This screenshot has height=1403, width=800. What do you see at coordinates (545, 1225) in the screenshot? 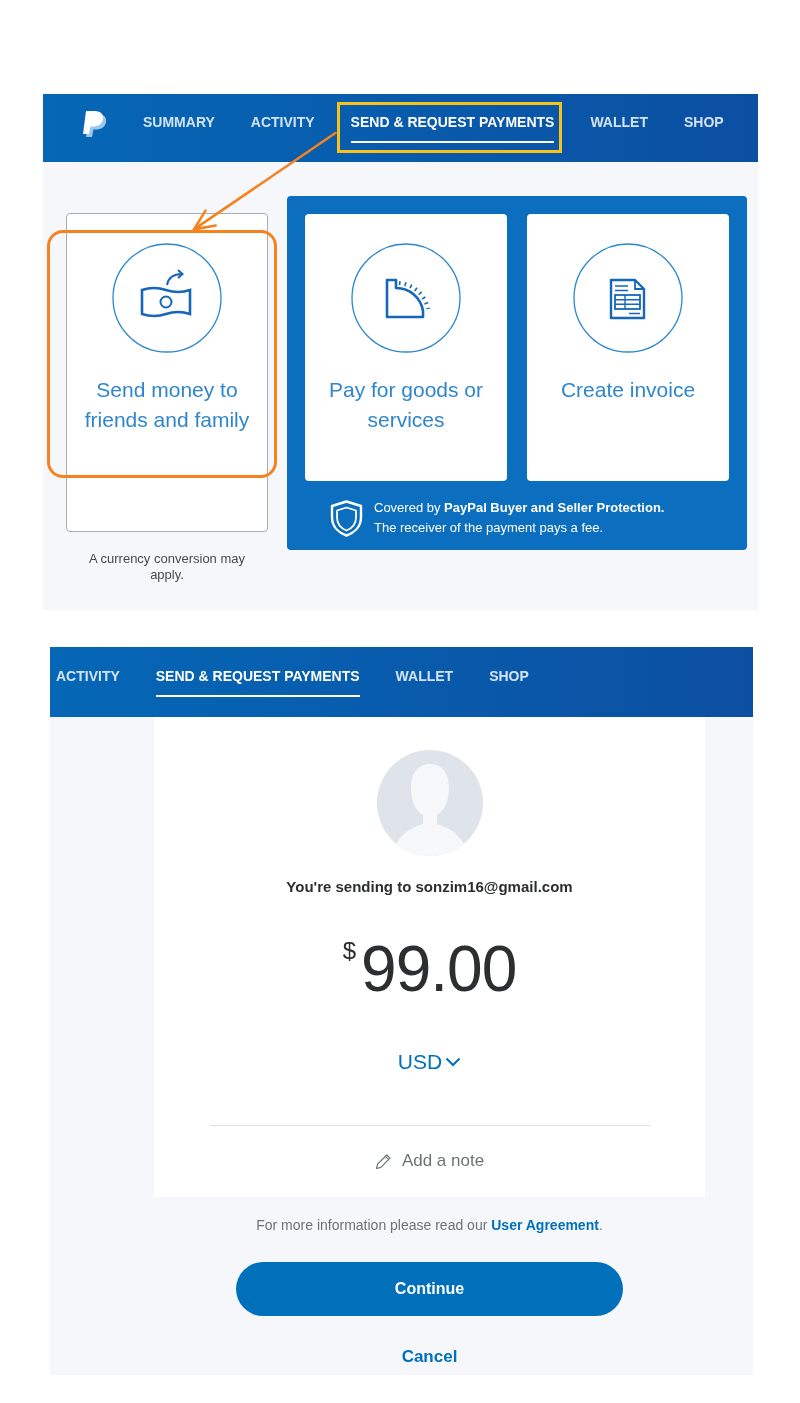
I see `user-agreement-link: User Agreement` at bounding box center [545, 1225].